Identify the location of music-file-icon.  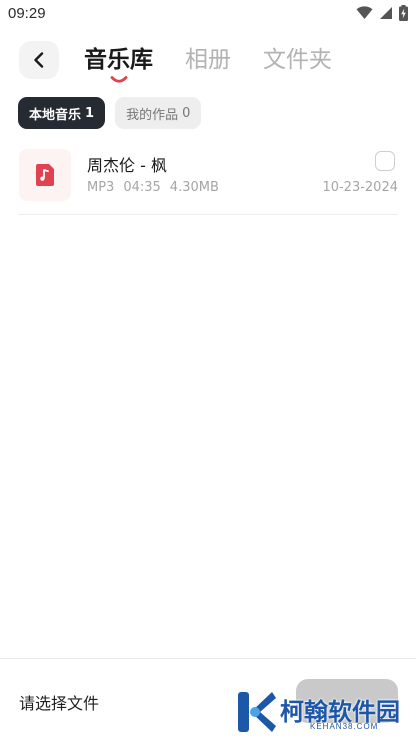
(45, 175).